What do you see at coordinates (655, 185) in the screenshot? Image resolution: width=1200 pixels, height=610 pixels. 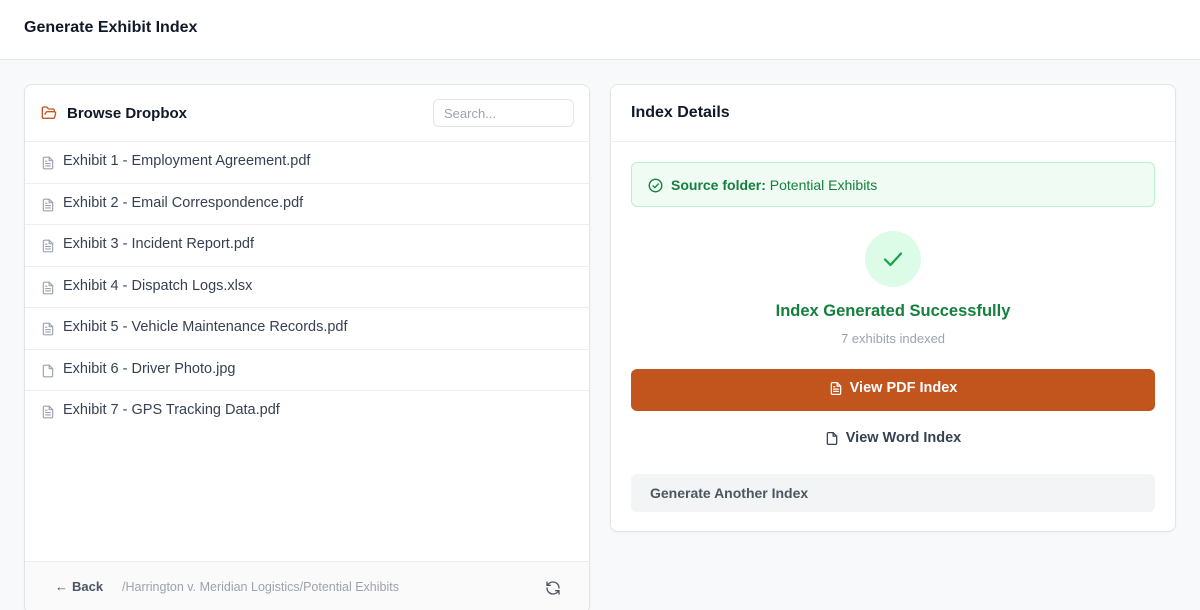 I see `check-circle-icon` at bounding box center [655, 185].